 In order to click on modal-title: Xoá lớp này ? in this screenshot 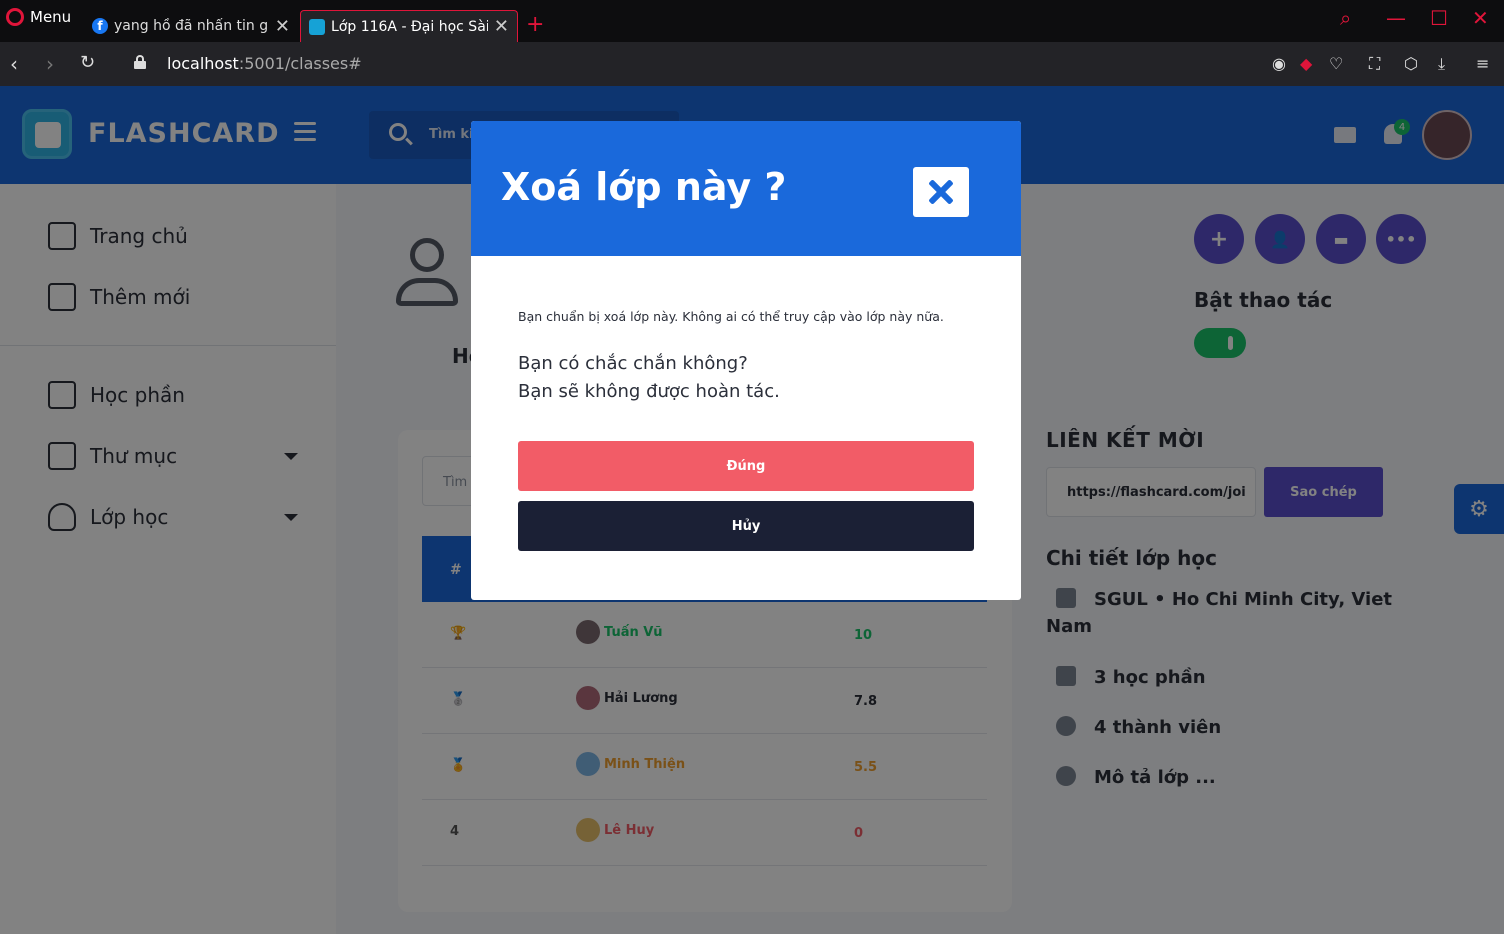, I will do `click(644, 187)`.